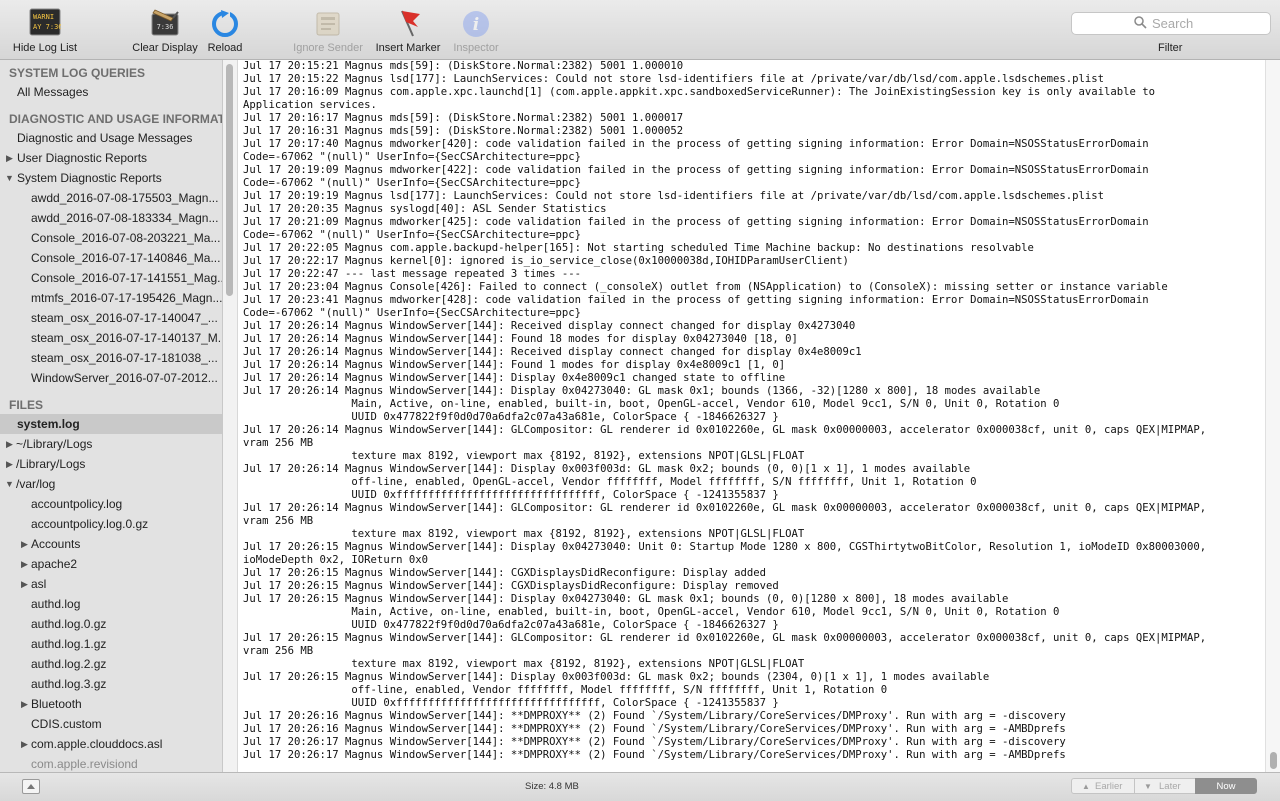 The height and width of the screenshot is (801, 1280). I want to click on inspector-button: i Inspector, so click(476, 31).